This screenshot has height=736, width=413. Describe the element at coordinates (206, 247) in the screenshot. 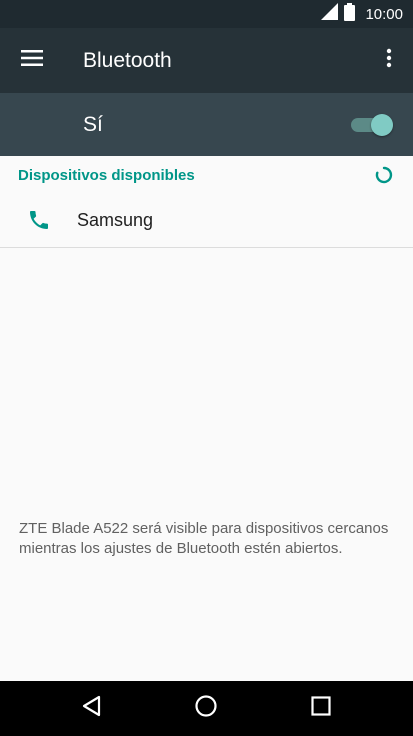

I see `divider` at that location.